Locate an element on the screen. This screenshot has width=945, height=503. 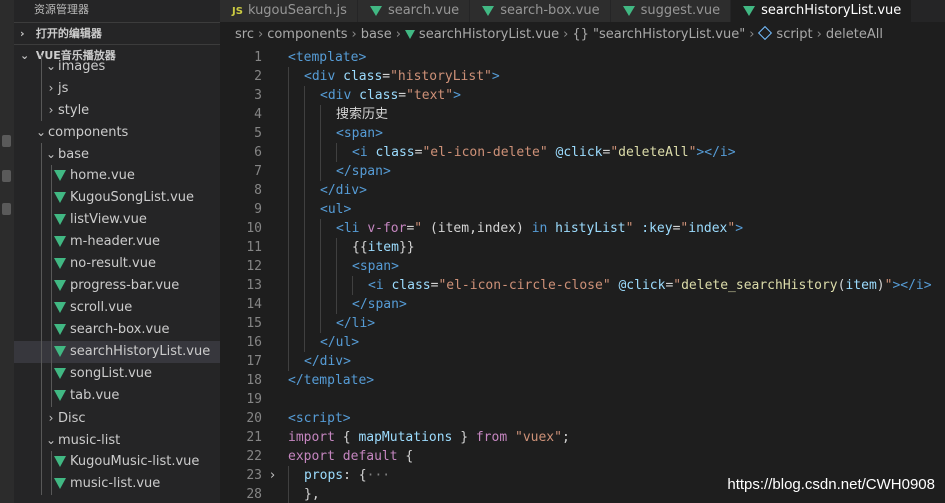
file-item: home.vue is located at coordinates (117, 176).